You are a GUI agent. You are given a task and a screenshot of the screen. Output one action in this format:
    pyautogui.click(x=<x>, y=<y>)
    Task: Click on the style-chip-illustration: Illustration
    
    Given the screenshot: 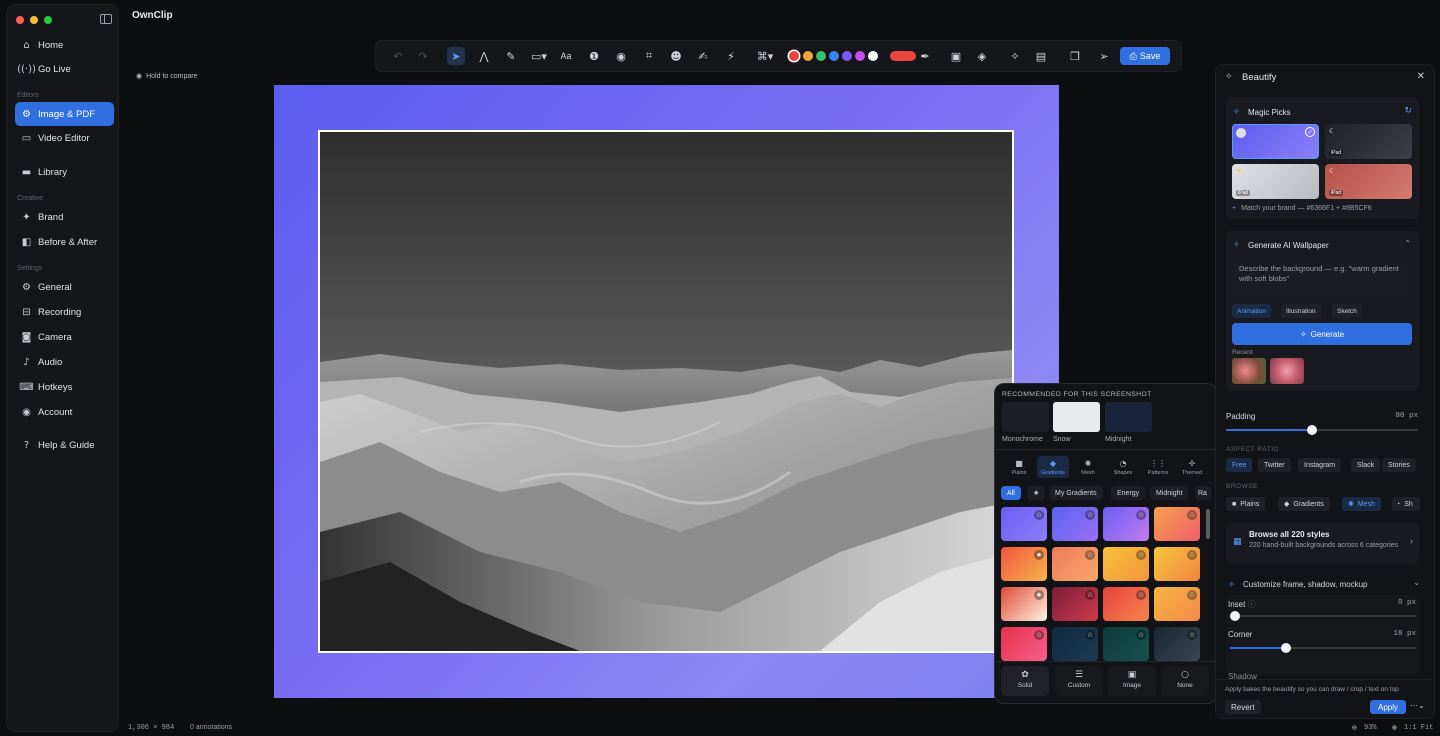 What is the action you would take?
    pyautogui.click(x=1301, y=311)
    